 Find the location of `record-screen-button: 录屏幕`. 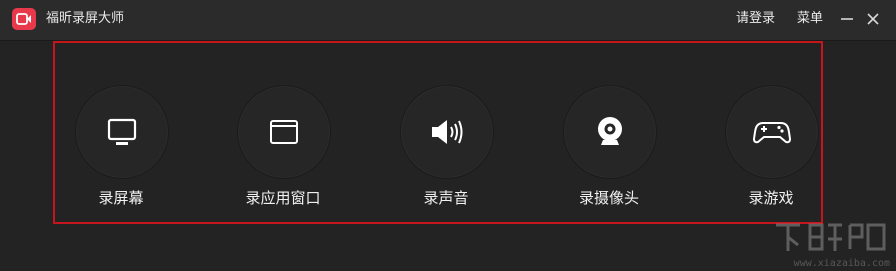

record-screen-button: 录屏幕 is located at coordinates (121, 150).